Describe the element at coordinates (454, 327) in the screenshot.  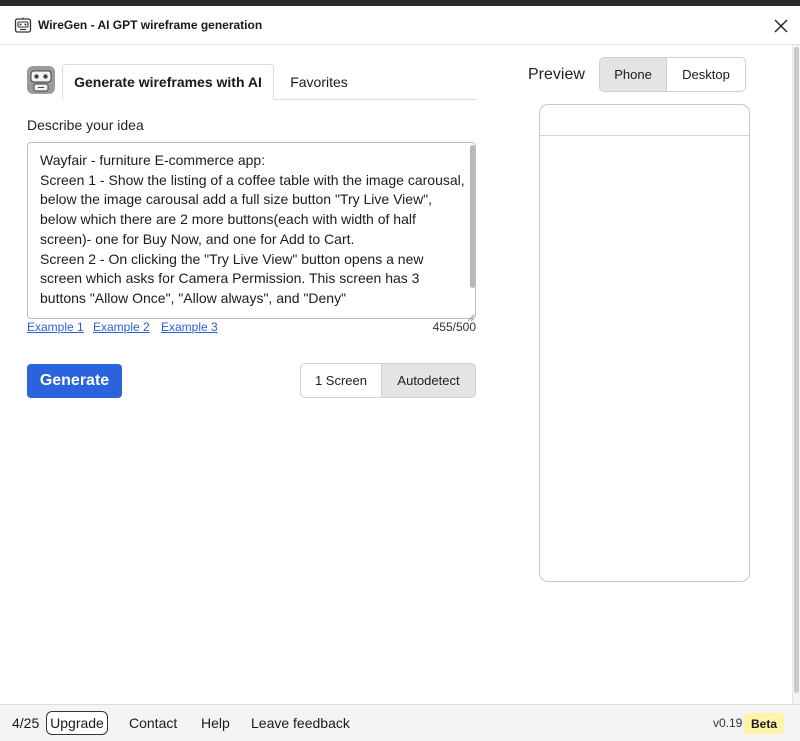
I see `char-counter: 455/500` at that location.